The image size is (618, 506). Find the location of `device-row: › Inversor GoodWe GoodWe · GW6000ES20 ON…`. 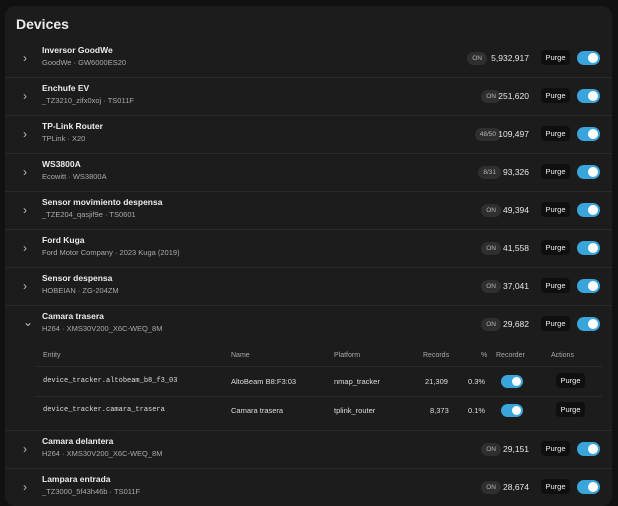

device-row: › Inversor GoodWe GoodWe · GW6000ES20 ON… is located at coordinates (308, 59).